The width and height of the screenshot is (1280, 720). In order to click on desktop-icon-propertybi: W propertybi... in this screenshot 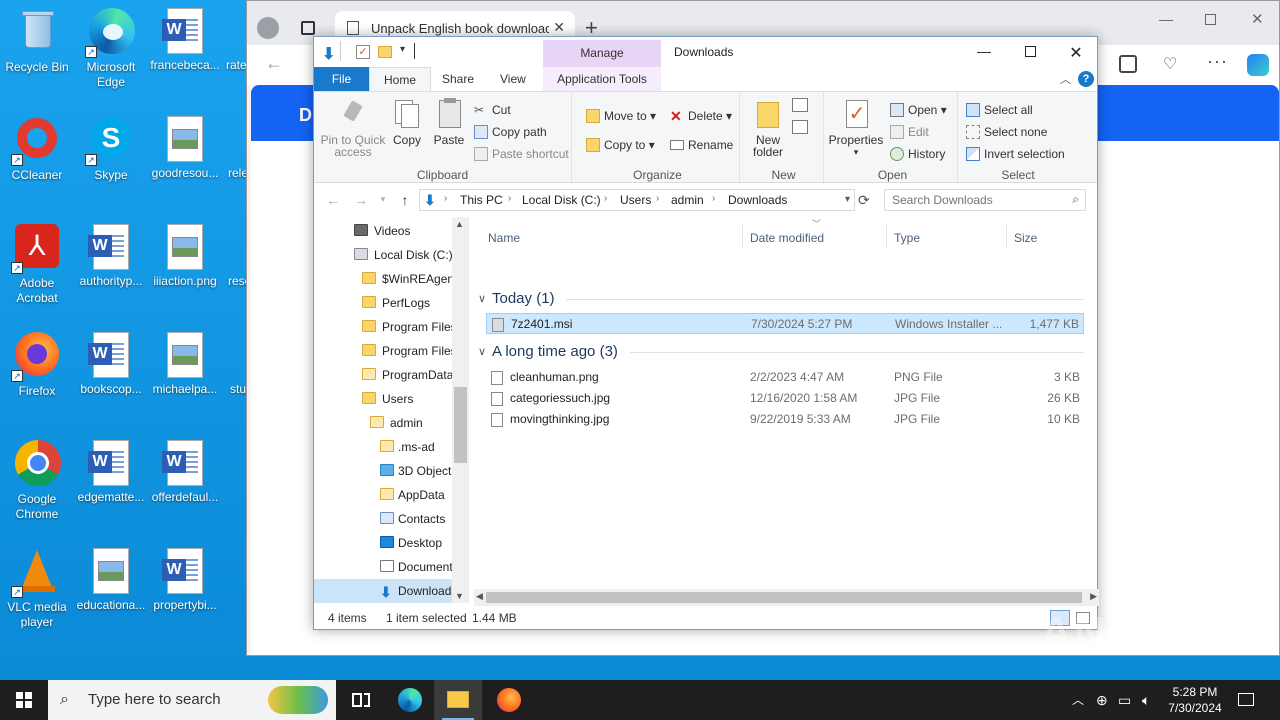, I will do `click(185, 580)`.